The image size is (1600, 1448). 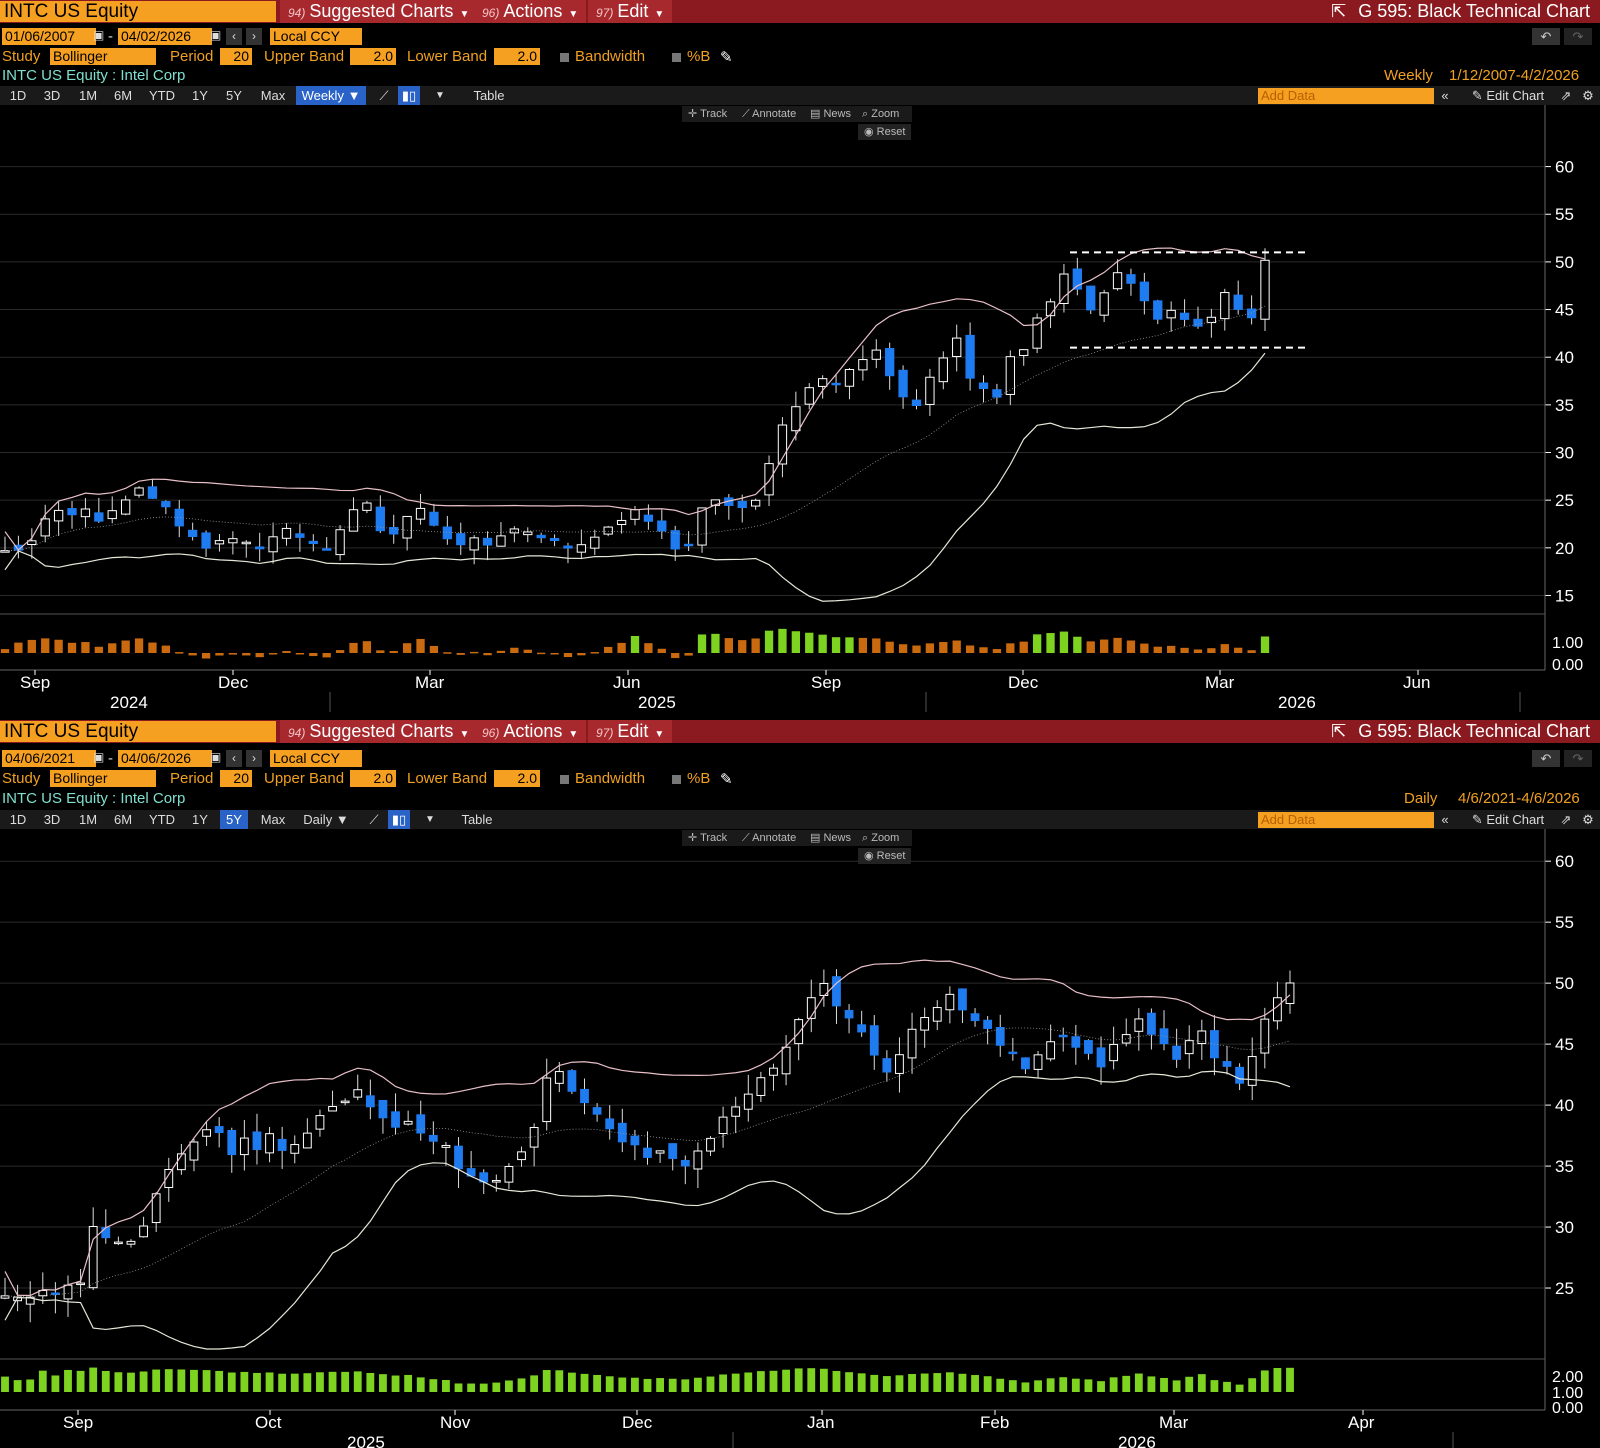 What do you see at coordinates (49, 36) in the screenshot?
I see `start-date-field: 01/06/2007` at bounding box center [49, 36].